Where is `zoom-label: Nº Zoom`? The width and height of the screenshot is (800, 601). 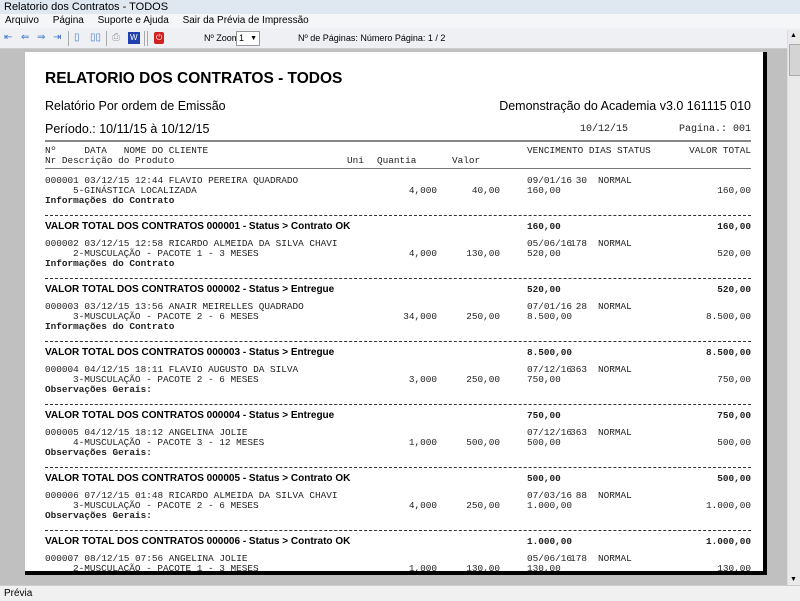 zoom-label: Nº Zoom is located at coordinates (222, 38).